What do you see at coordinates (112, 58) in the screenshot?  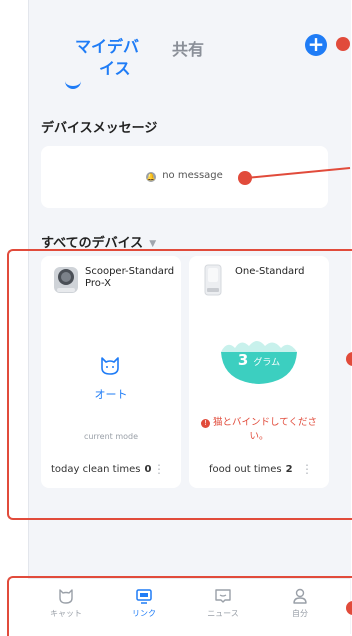 I see `tab-my-devices: マイデバ イス` at bounding box center [112, 58].